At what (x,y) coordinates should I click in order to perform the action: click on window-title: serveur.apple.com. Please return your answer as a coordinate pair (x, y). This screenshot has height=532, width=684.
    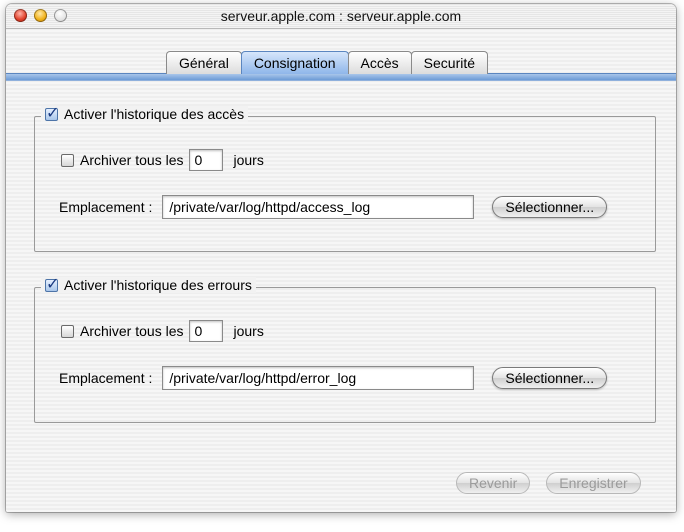
    Looking at the image, I should click on (341, 16).